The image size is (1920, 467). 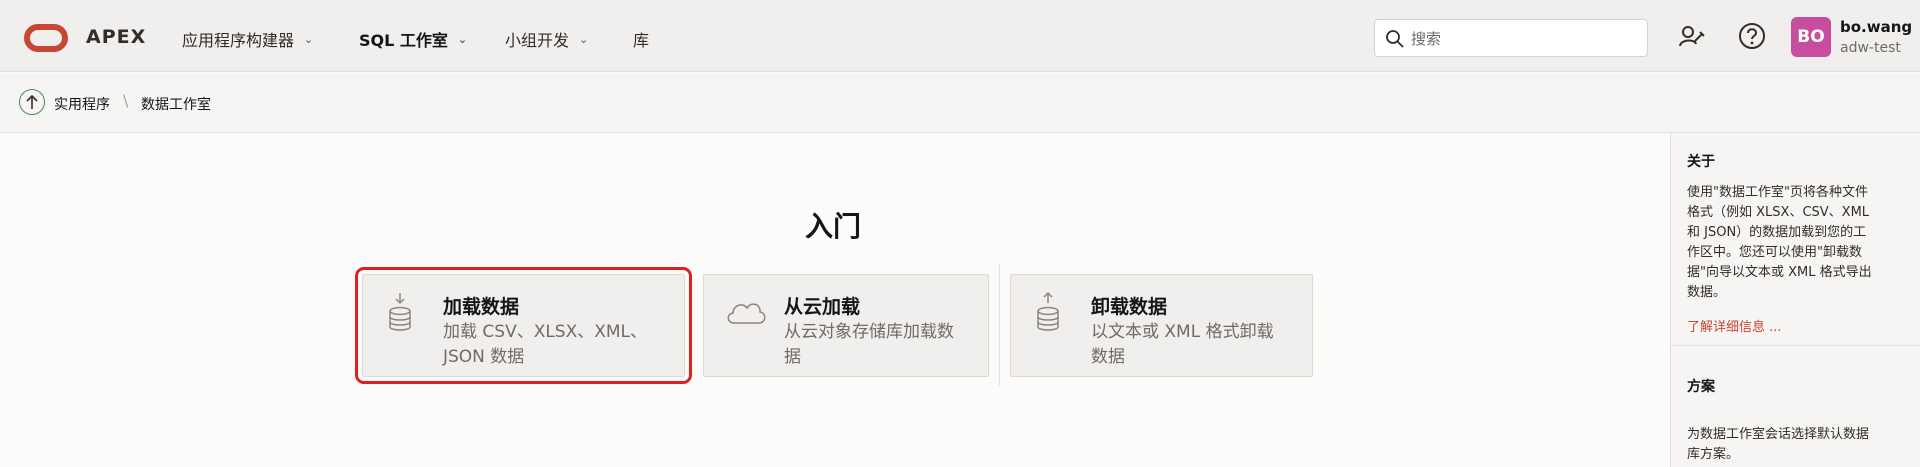 I want to click on nav-sql-workshop: SQL 工作室 ⌄, so click(x=413, y=39).